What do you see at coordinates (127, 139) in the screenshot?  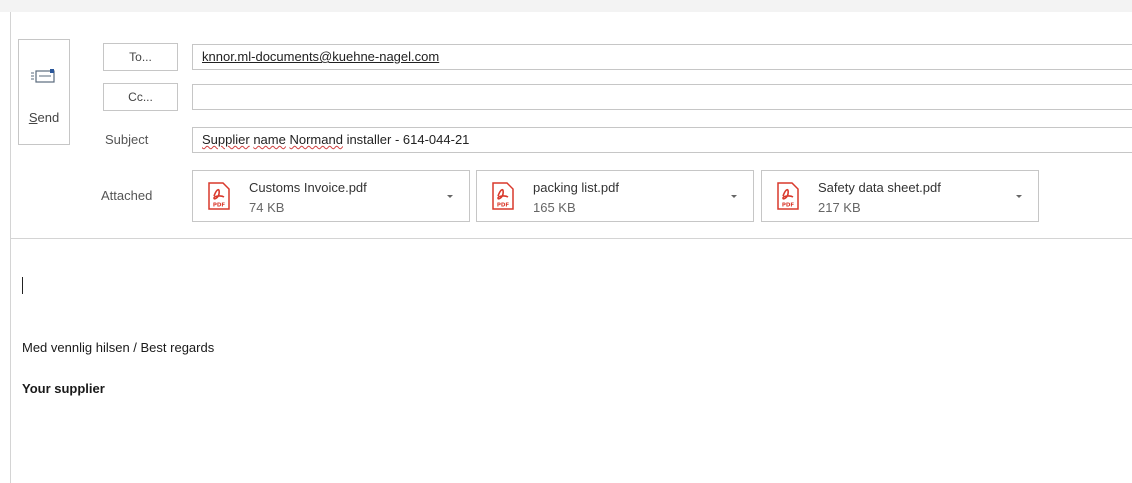 I see `subject-label: Subject` at bounding box center [127, 139].